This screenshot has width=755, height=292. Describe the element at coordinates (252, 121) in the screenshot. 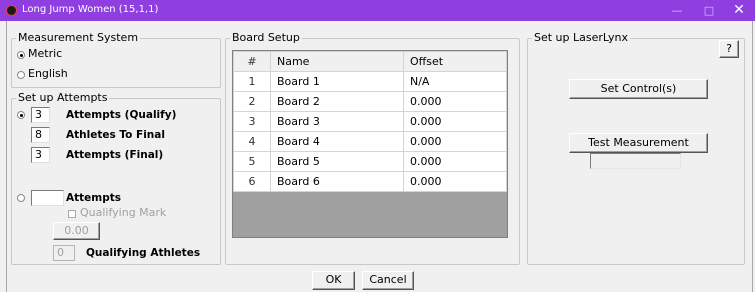

I see `row-number: 3` at that location.